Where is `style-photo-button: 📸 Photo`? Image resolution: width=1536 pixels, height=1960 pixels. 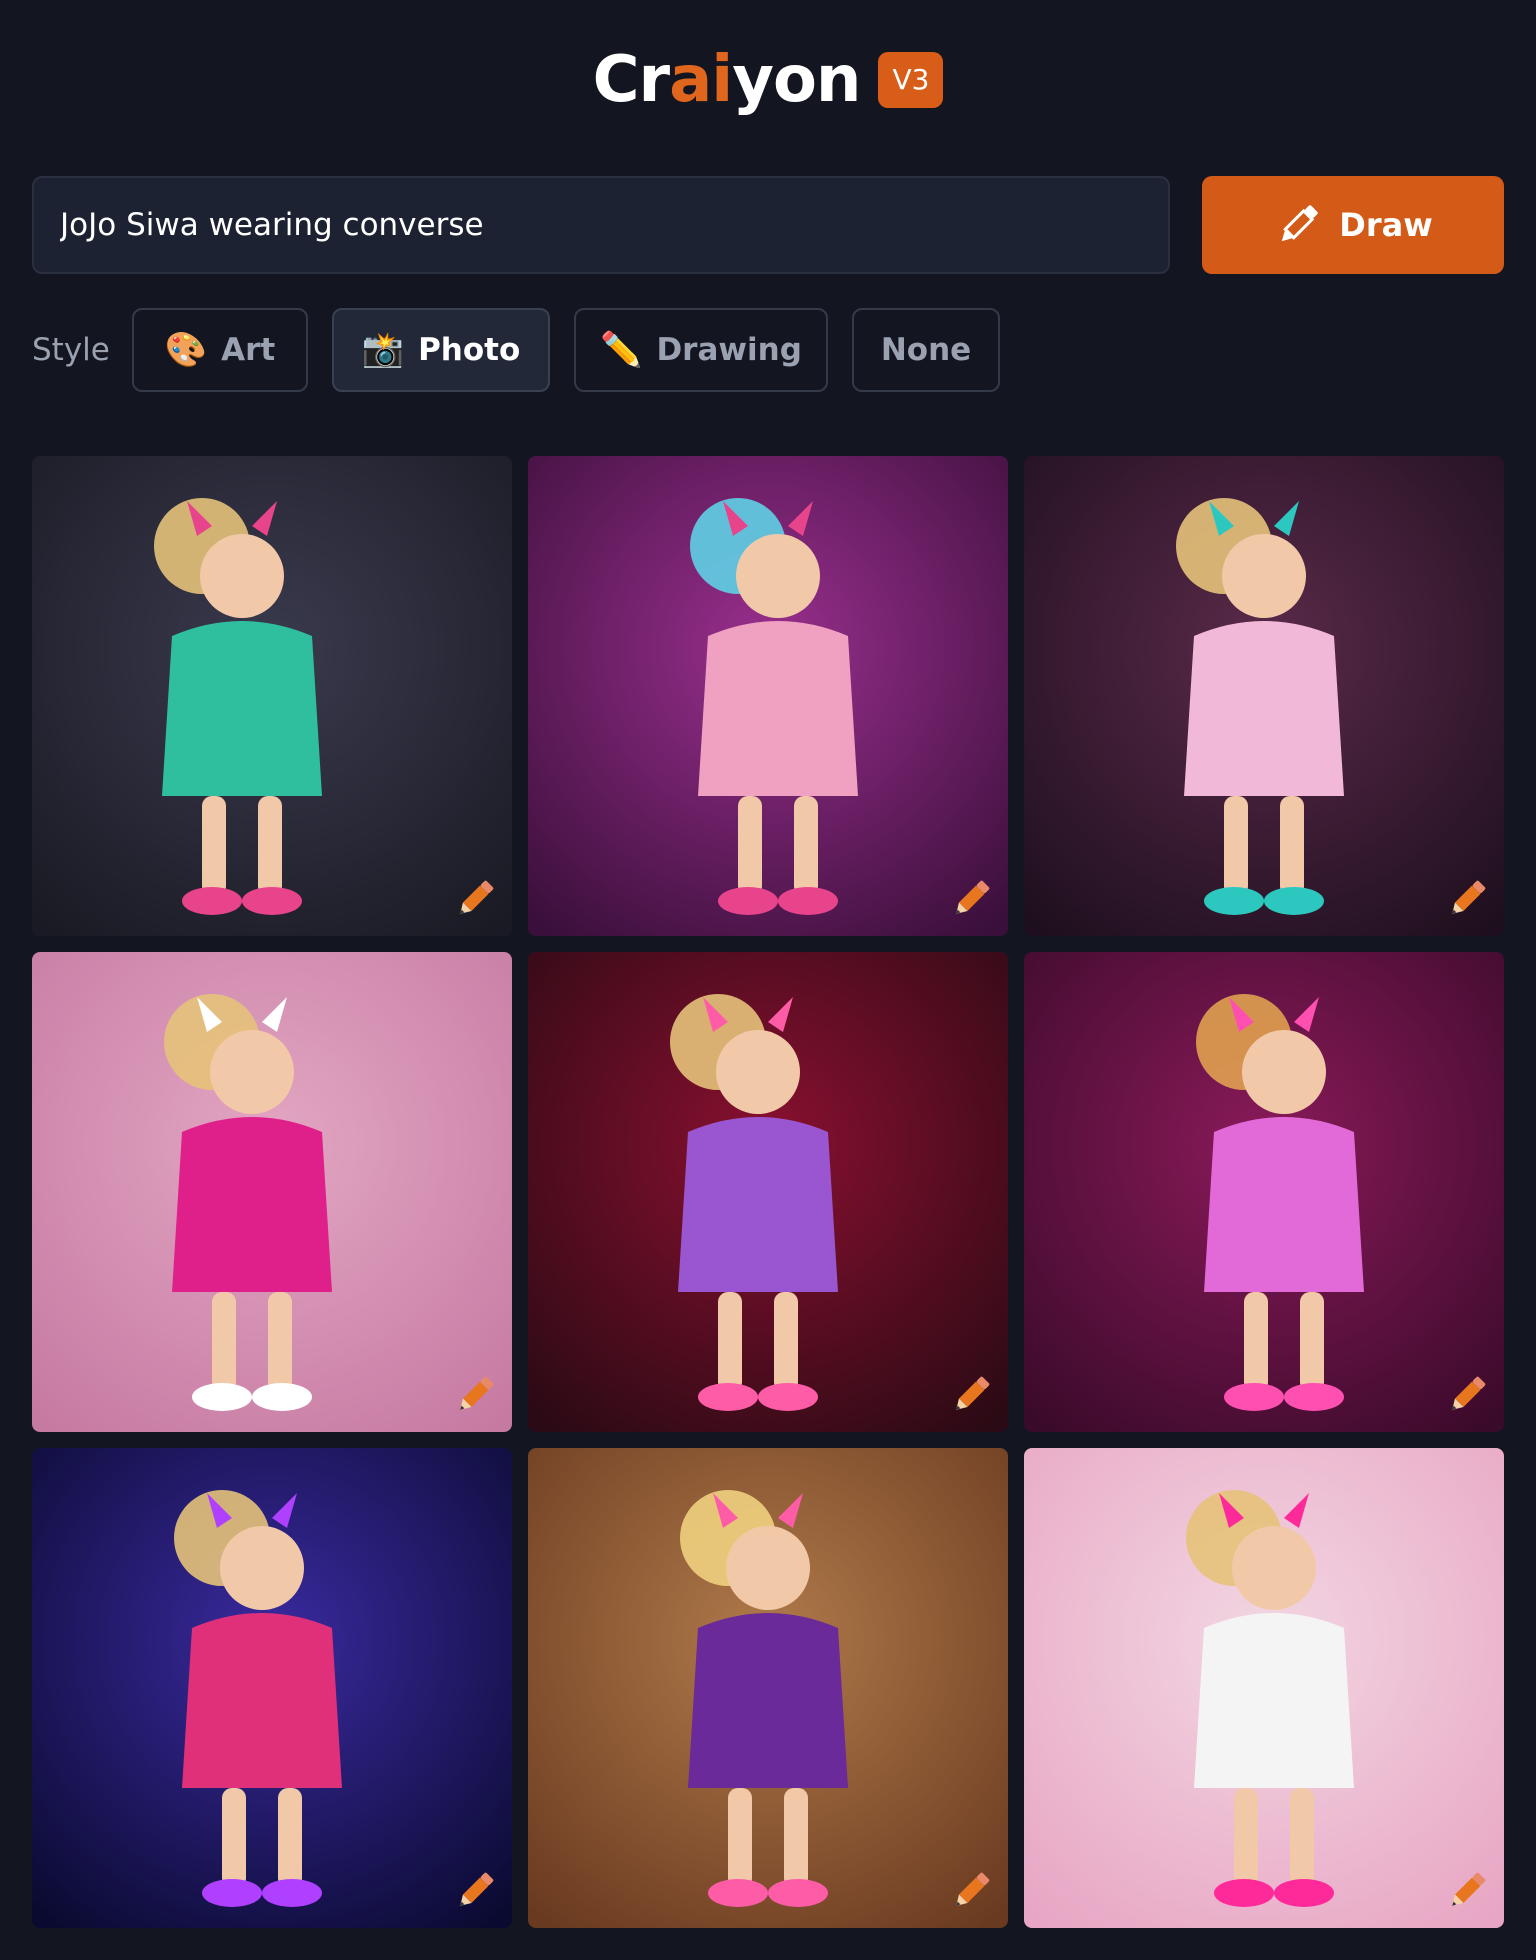 style-photo-button: 📸 Photo is located at coordinates (441, 350).